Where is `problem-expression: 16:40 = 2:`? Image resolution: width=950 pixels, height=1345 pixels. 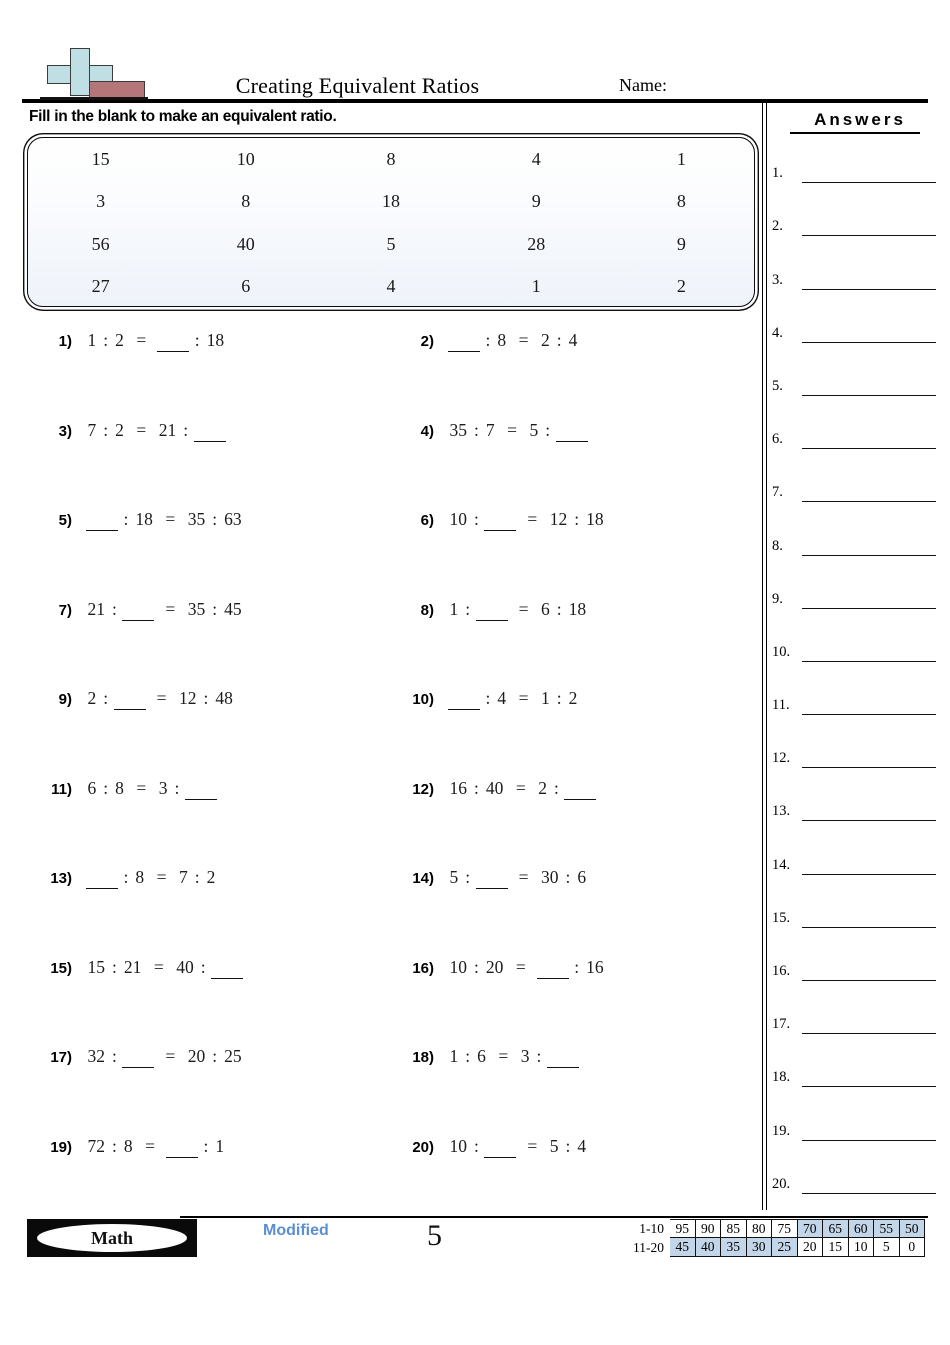 problem-expression: 16:40 = 2: is located at coordinates (522, 789).